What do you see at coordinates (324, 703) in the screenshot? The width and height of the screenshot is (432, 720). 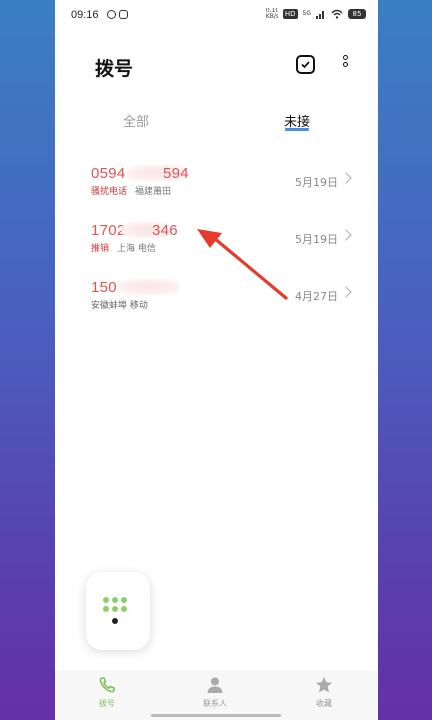 I see `nav-favorites-label: 收藏` at bounding box center [324, 703].